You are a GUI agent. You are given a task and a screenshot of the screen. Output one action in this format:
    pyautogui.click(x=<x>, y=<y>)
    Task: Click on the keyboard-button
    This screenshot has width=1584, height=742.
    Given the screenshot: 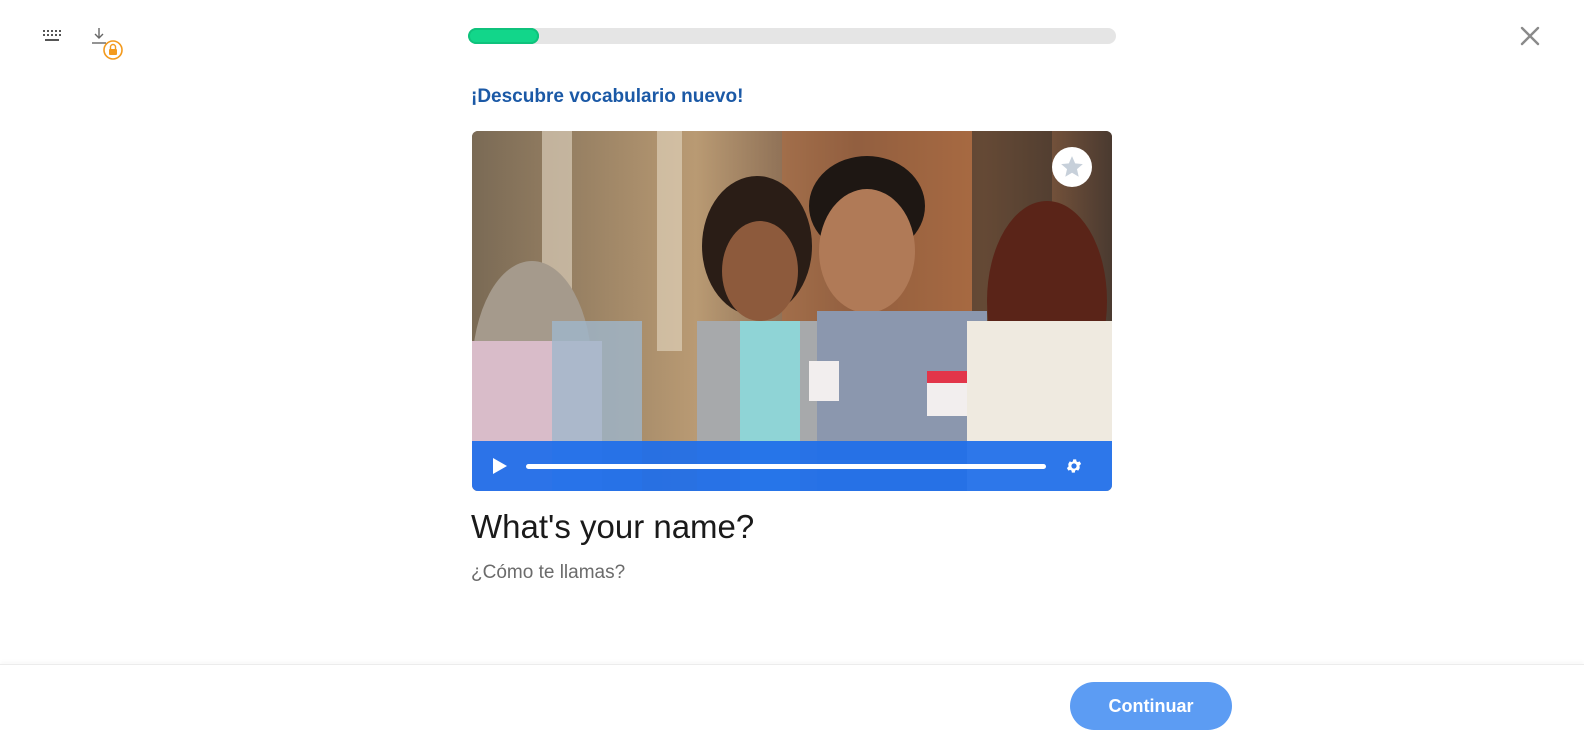 What is the action you would take?
    pyautogui.click(x=52, y=36)
    